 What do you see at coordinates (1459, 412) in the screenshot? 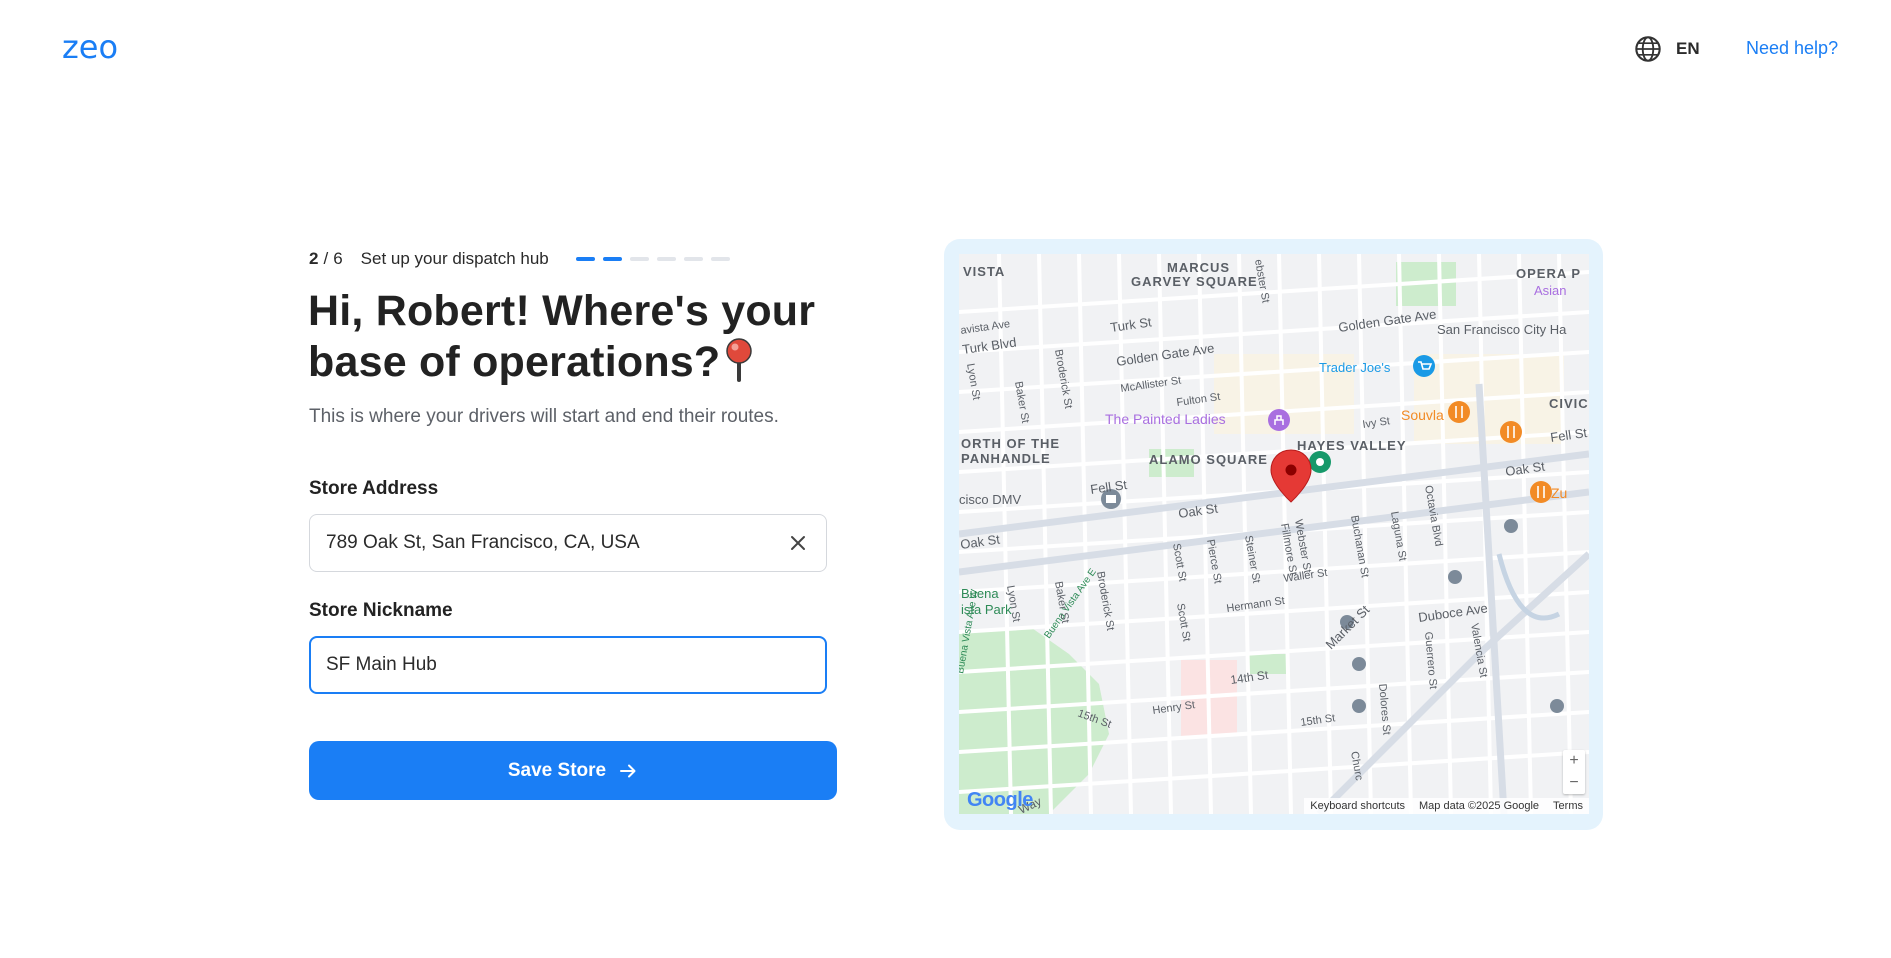
I see `souvla-marker` at bounding box center [1459, 412].